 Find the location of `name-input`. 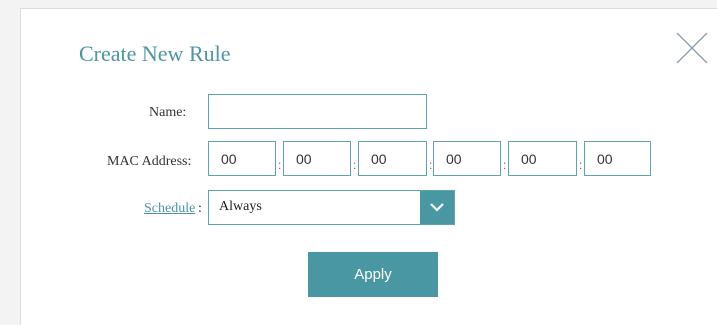

name-input is located at coordinates (317, 111).